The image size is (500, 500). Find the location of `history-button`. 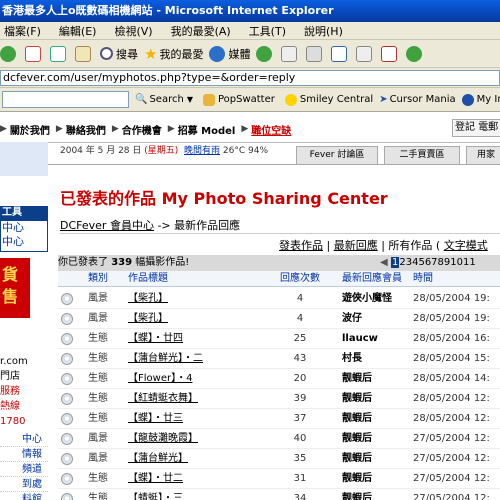

history-button is located at coordinates (265, 53).